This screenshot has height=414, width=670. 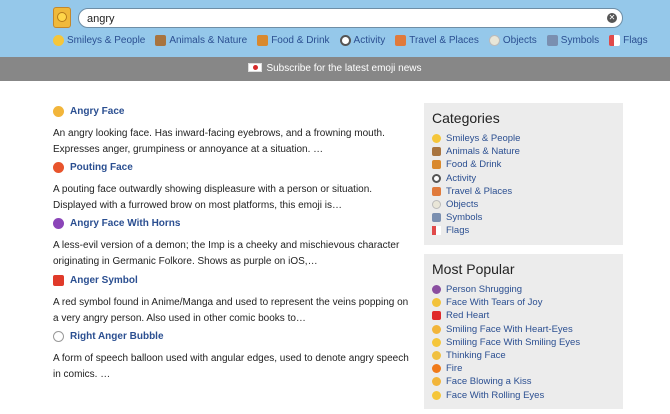 I want to click on popular-label: Red Heart, so click(x=467, y=315).